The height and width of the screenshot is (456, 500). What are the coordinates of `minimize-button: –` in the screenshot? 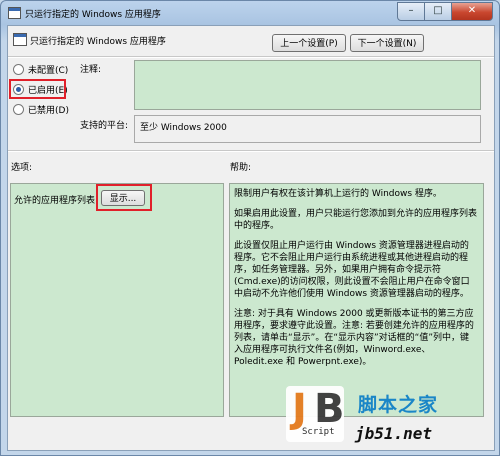 It's located at (411, 11).